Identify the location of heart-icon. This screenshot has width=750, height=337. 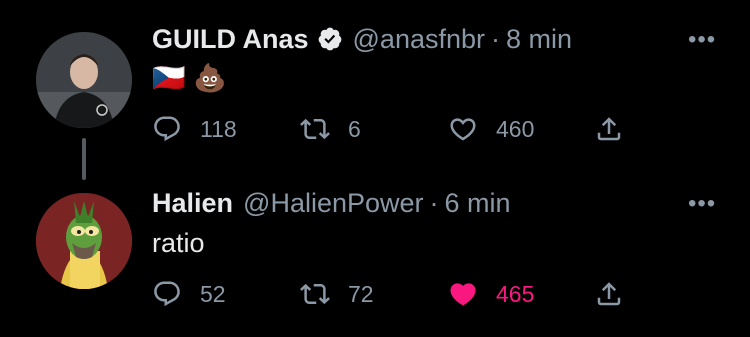
(463, 129).